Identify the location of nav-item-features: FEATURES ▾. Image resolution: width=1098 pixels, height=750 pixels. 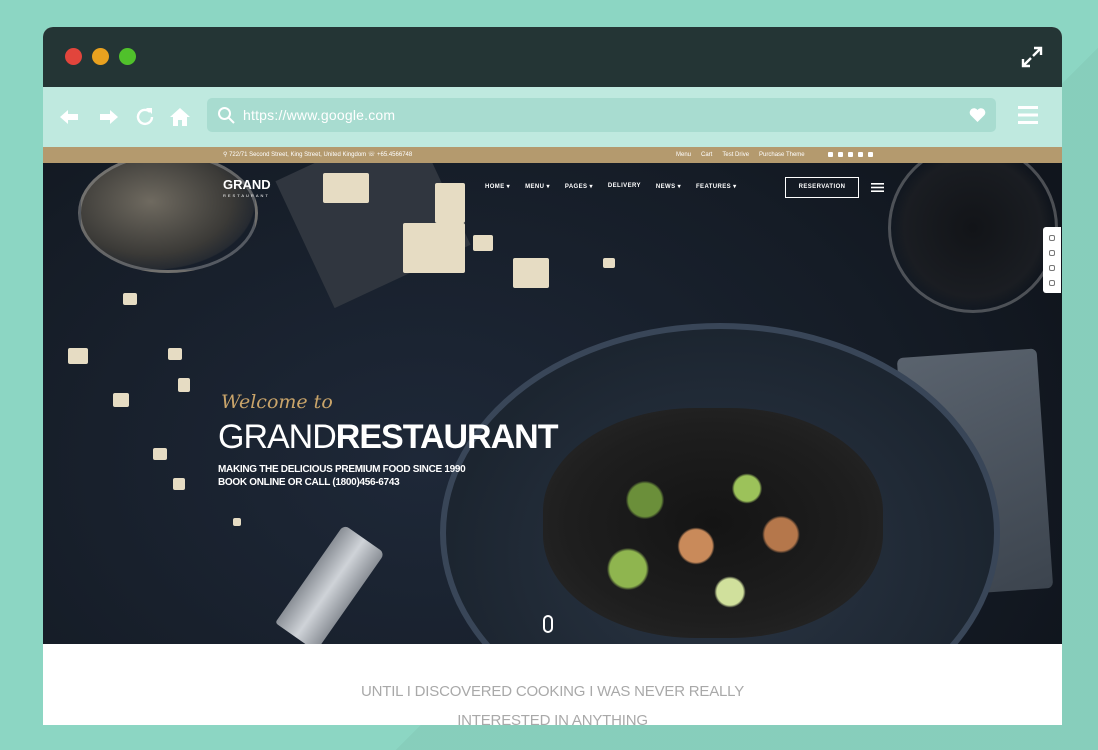
(716, 186).